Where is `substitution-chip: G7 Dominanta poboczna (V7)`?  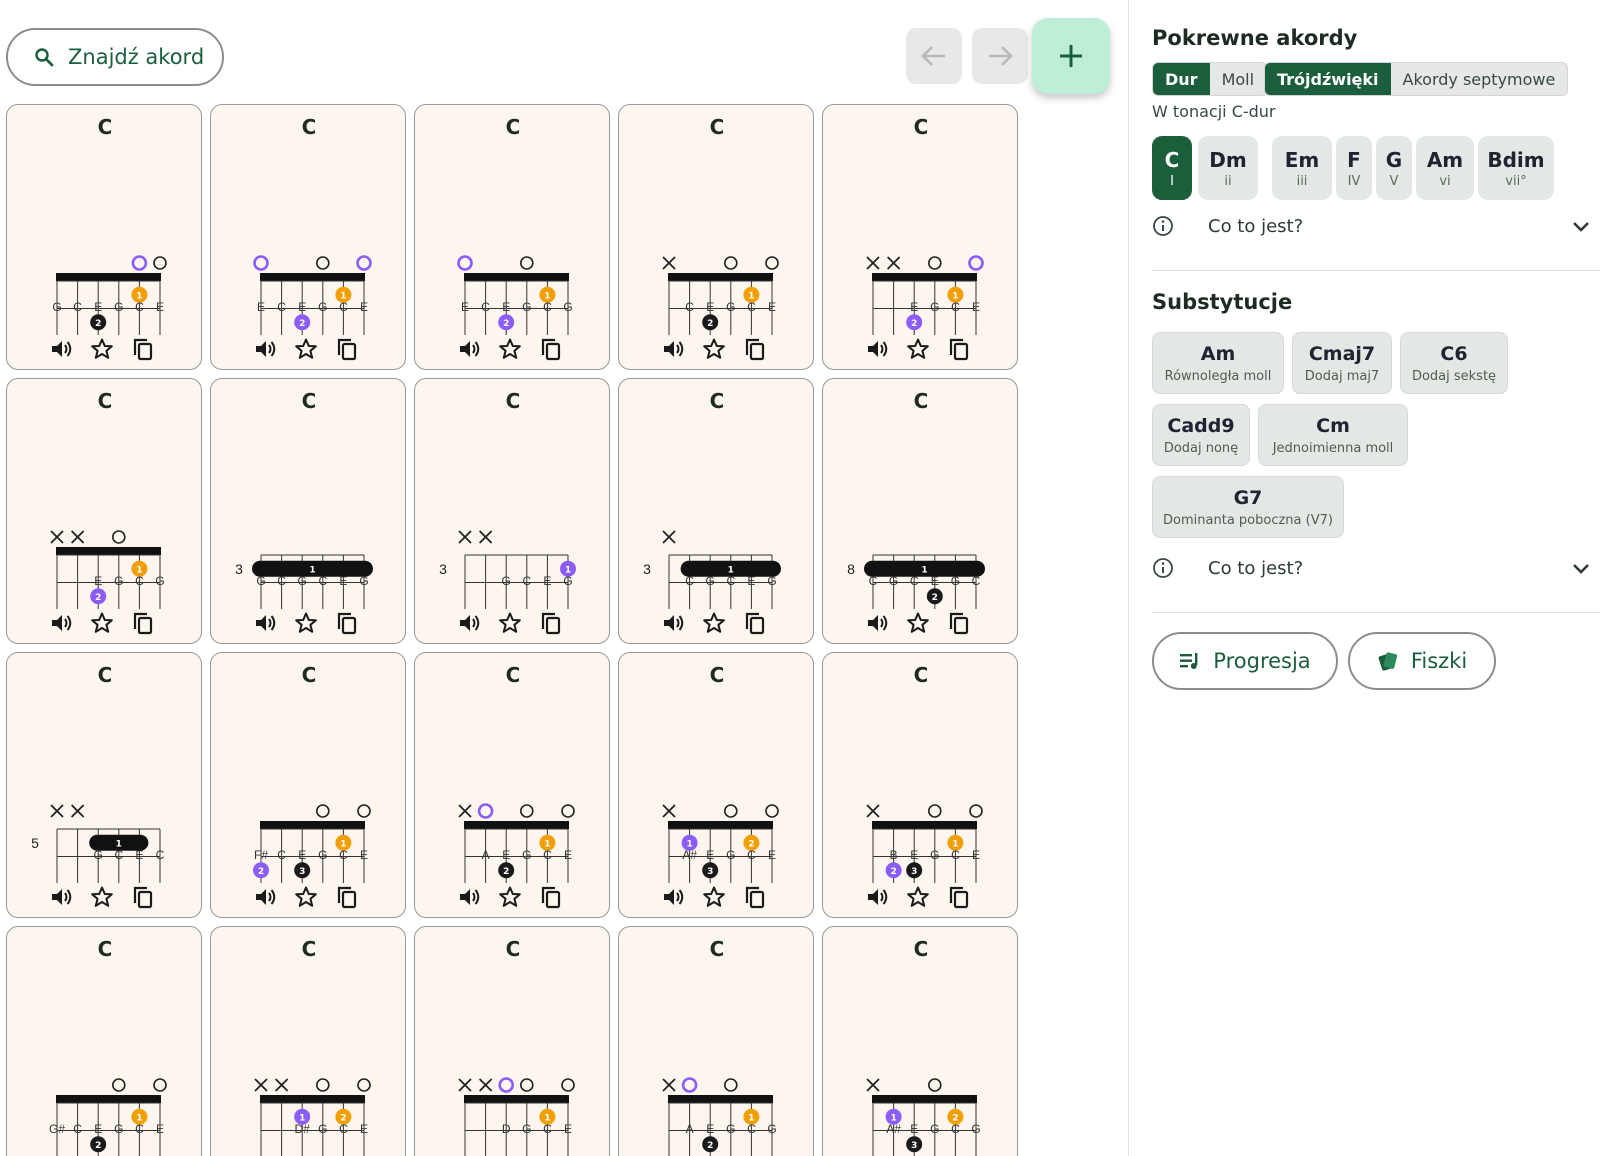 substitution-chip: G7 Dominanta poboczna (V7) is located at coordinates (1248, 507).